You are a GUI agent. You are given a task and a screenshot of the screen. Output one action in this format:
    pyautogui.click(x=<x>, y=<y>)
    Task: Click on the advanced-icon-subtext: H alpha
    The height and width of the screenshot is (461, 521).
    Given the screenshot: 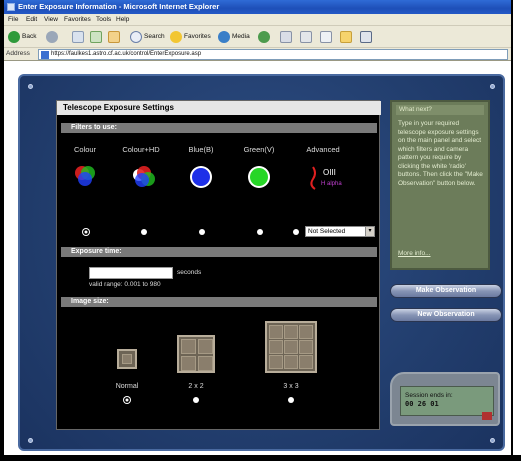 What is the action you would take?
    pyautogui.click(x=331, y=184)
    